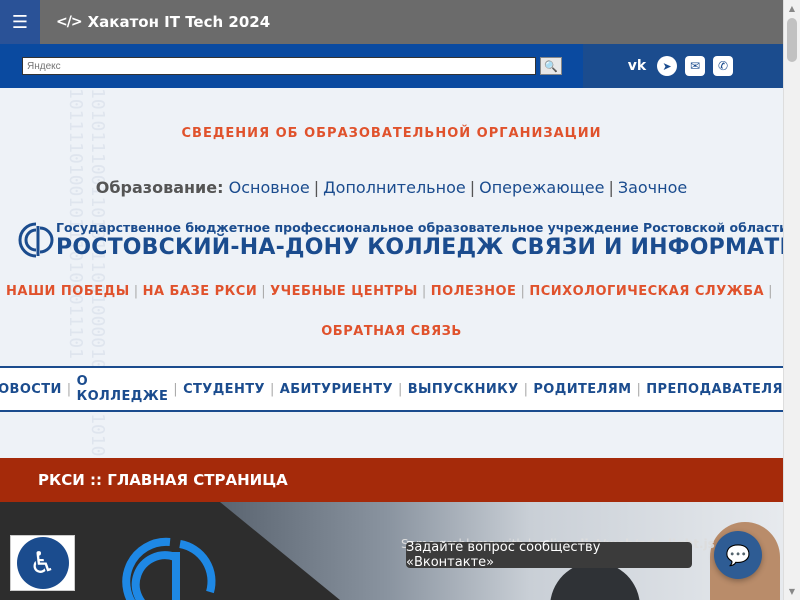 The height and width of the screenshot is (600, 800). What do you see at coordinates (224, 389) in the screenshot?
I see `nav-student: СТУДЕНТУ` at bounding box center [224, 389].